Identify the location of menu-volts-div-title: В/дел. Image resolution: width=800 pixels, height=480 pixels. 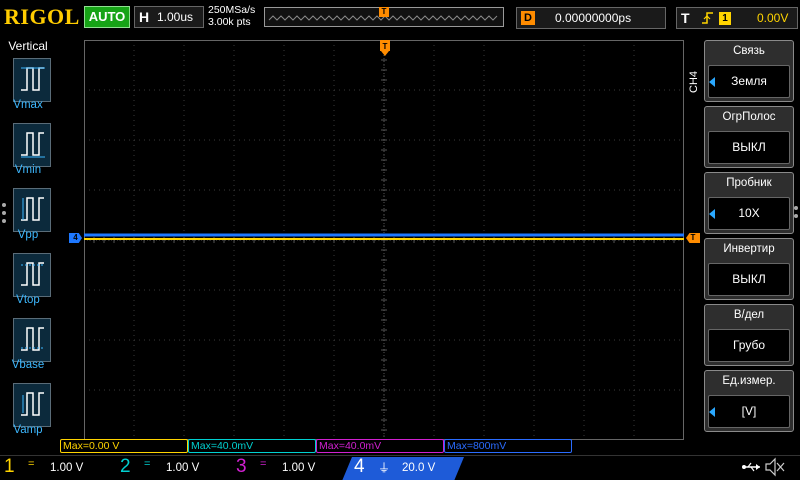
(749, 315).